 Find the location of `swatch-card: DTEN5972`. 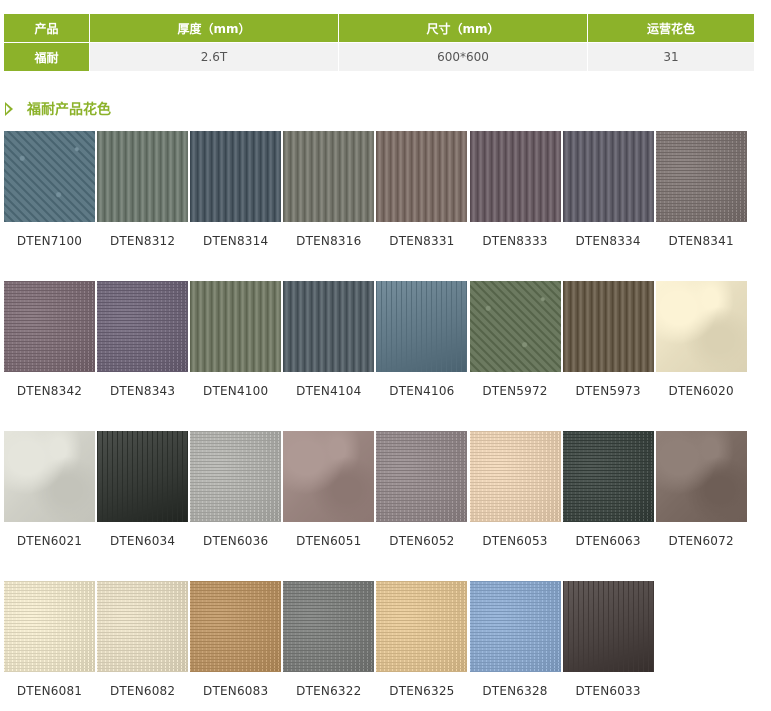

swatch-card: DTEN5972 is located at coordinates (515, 346).